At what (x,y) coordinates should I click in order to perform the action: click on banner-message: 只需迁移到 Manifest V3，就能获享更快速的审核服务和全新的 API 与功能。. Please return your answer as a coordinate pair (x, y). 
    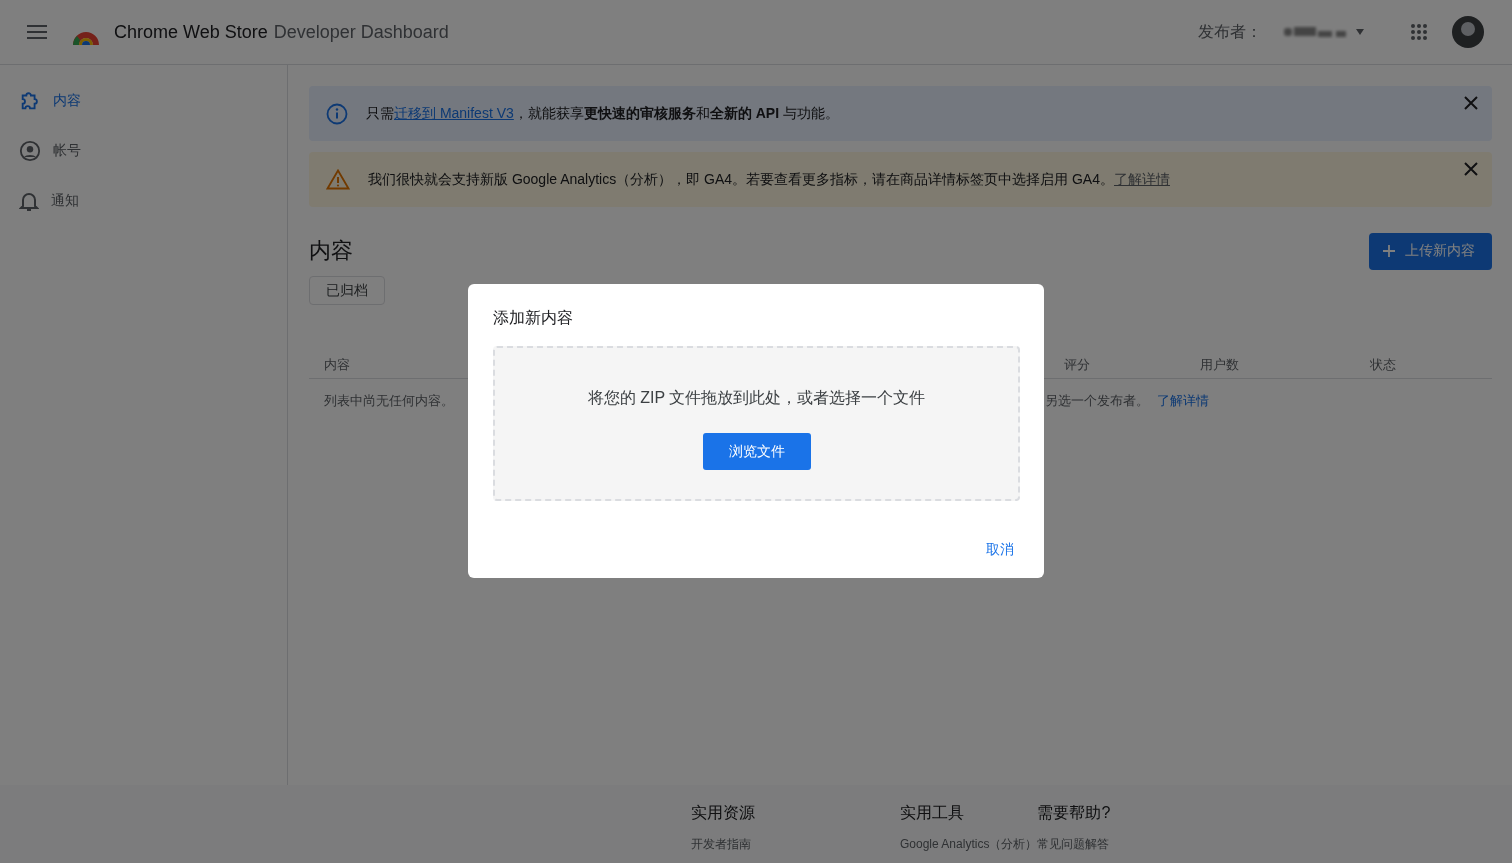
    Looking at the image, I should click on (602, 113).